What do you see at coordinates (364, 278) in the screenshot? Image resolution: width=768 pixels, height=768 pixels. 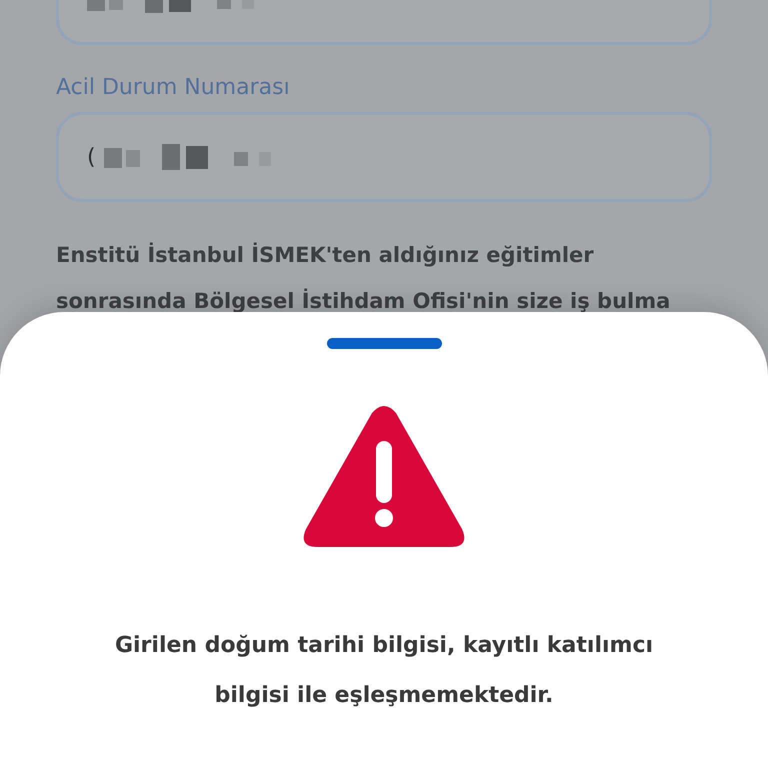 I see `notice-text: Enstitü İstanbul İSMEK'ten aldığınız eğitimler sonrasında Bölgesel İstihdam Ofisi'nin size iş bulma` at bounding box center [364, 278].